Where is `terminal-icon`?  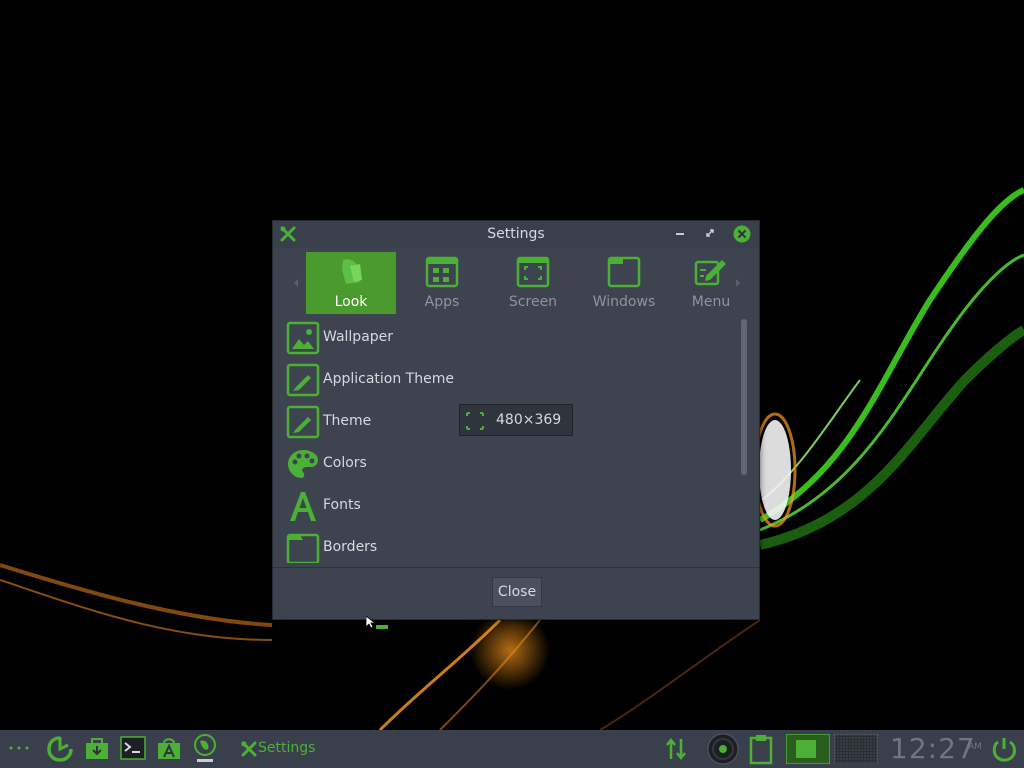
terminal-icon is located at coordinates (133, 748).